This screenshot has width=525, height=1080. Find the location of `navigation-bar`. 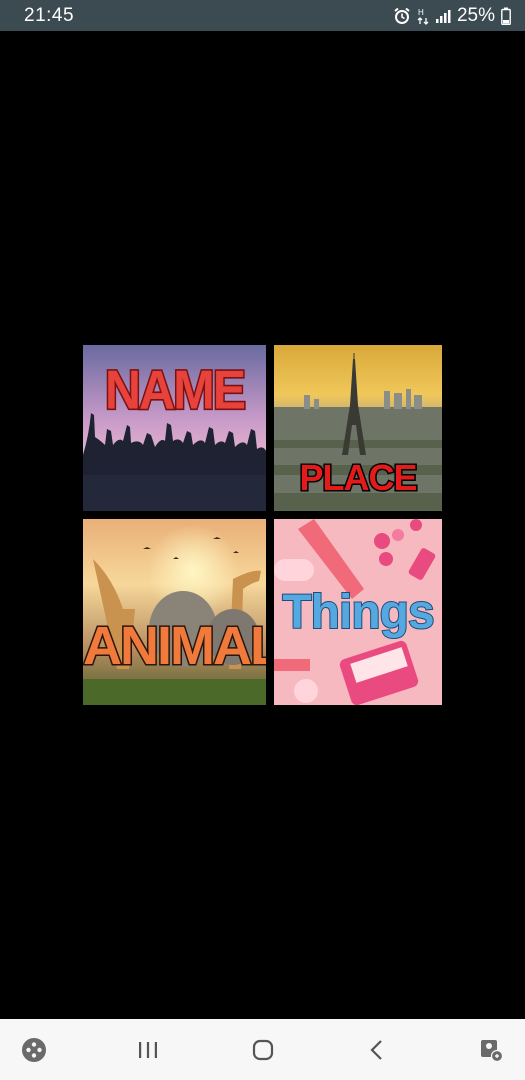

navigation-bar is located at coordinates (262, 1049).